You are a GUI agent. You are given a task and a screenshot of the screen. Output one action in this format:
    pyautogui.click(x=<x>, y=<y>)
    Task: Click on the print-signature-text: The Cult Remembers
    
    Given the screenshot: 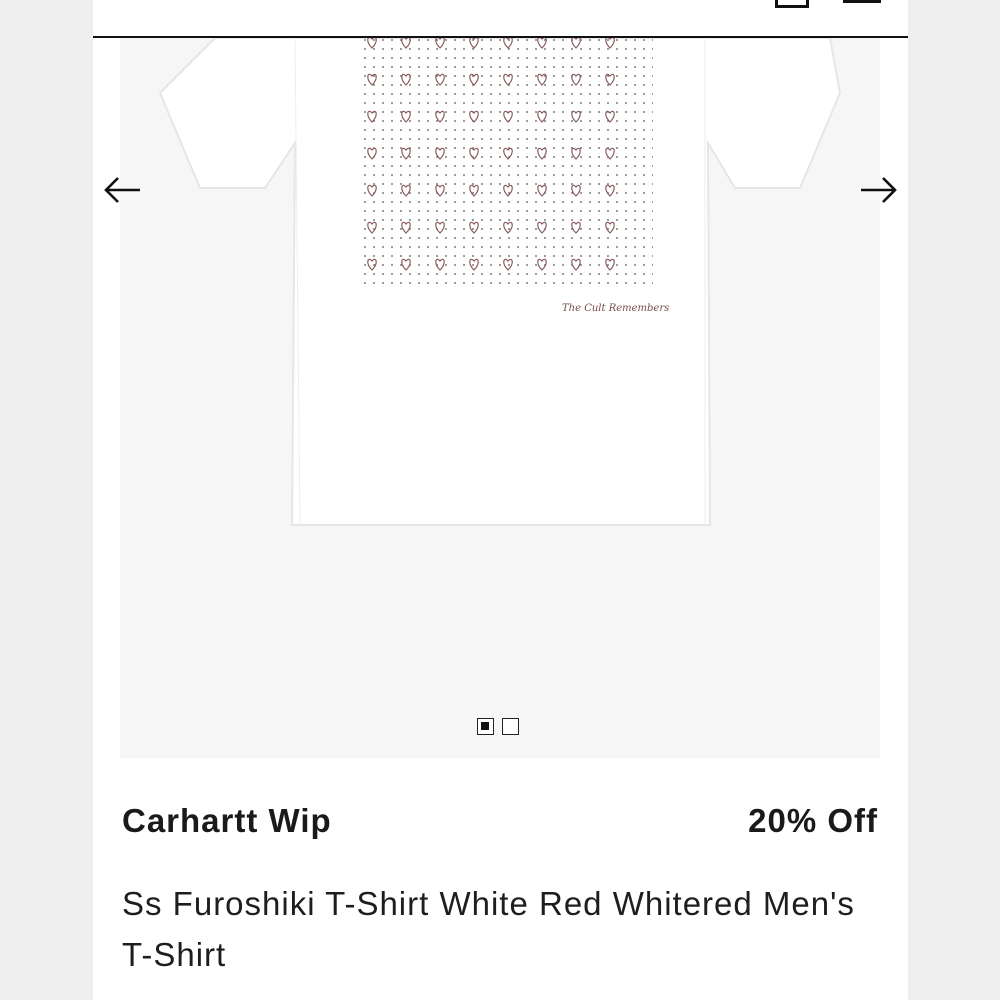 What is the action you would take?
    pyautogui.click(x=615, y=308)
    